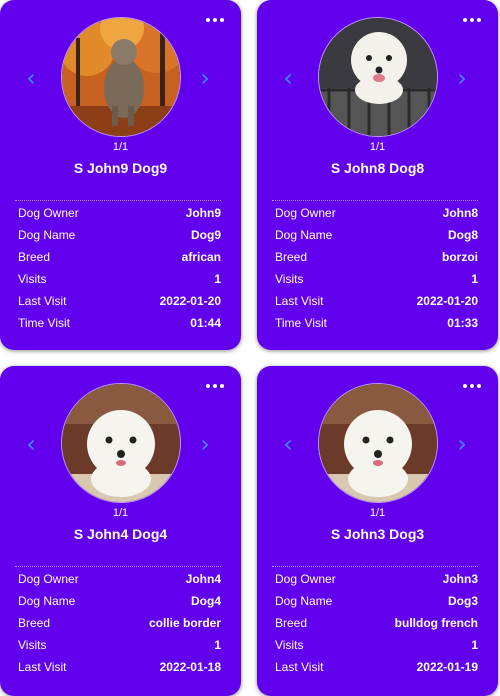 This screenshot has width=500, height=696. What do you see at coordinates (203, 579) in the screenshot?
I see `detail-value: John4` at bounding box center [203, 579].